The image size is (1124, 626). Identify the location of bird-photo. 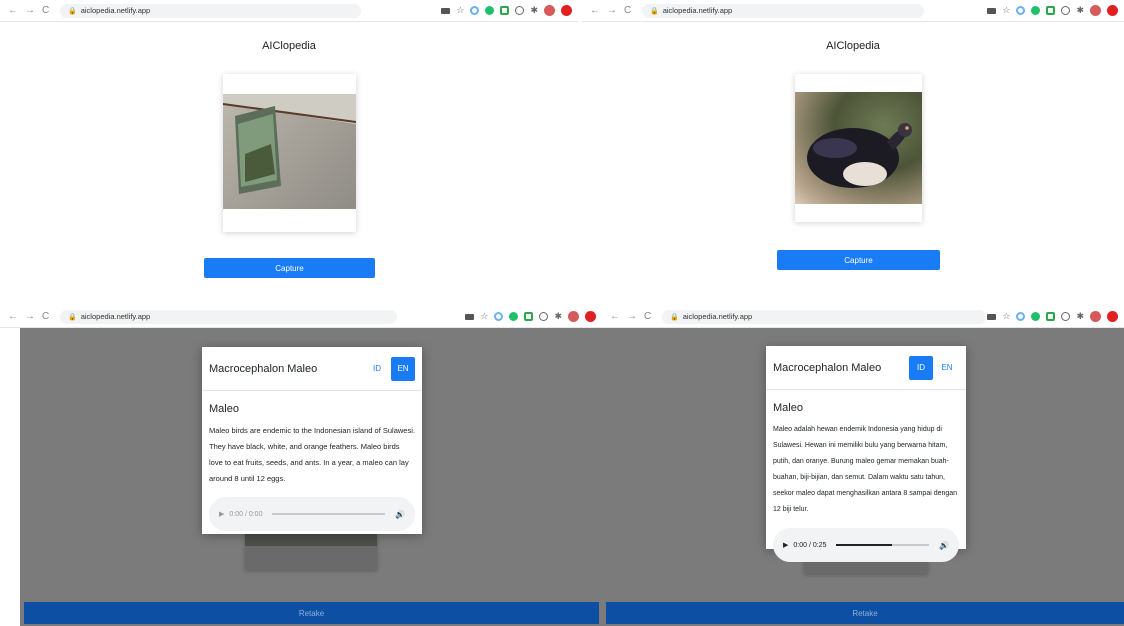
(858, 148).